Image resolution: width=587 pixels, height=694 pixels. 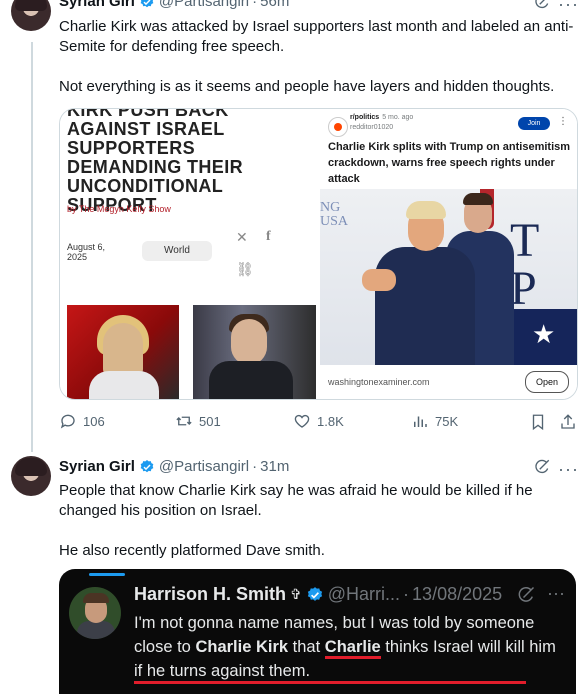 What do you see at coordinates (563, 121) in the screenshot?
I see `more-icon: ⋮` at bounding box center [563, 121].